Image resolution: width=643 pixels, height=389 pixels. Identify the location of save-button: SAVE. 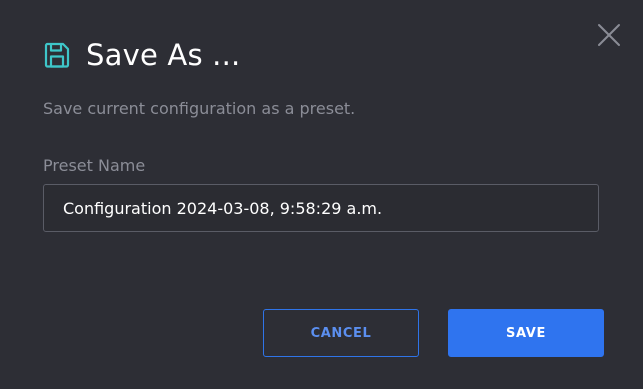
(526, 333).